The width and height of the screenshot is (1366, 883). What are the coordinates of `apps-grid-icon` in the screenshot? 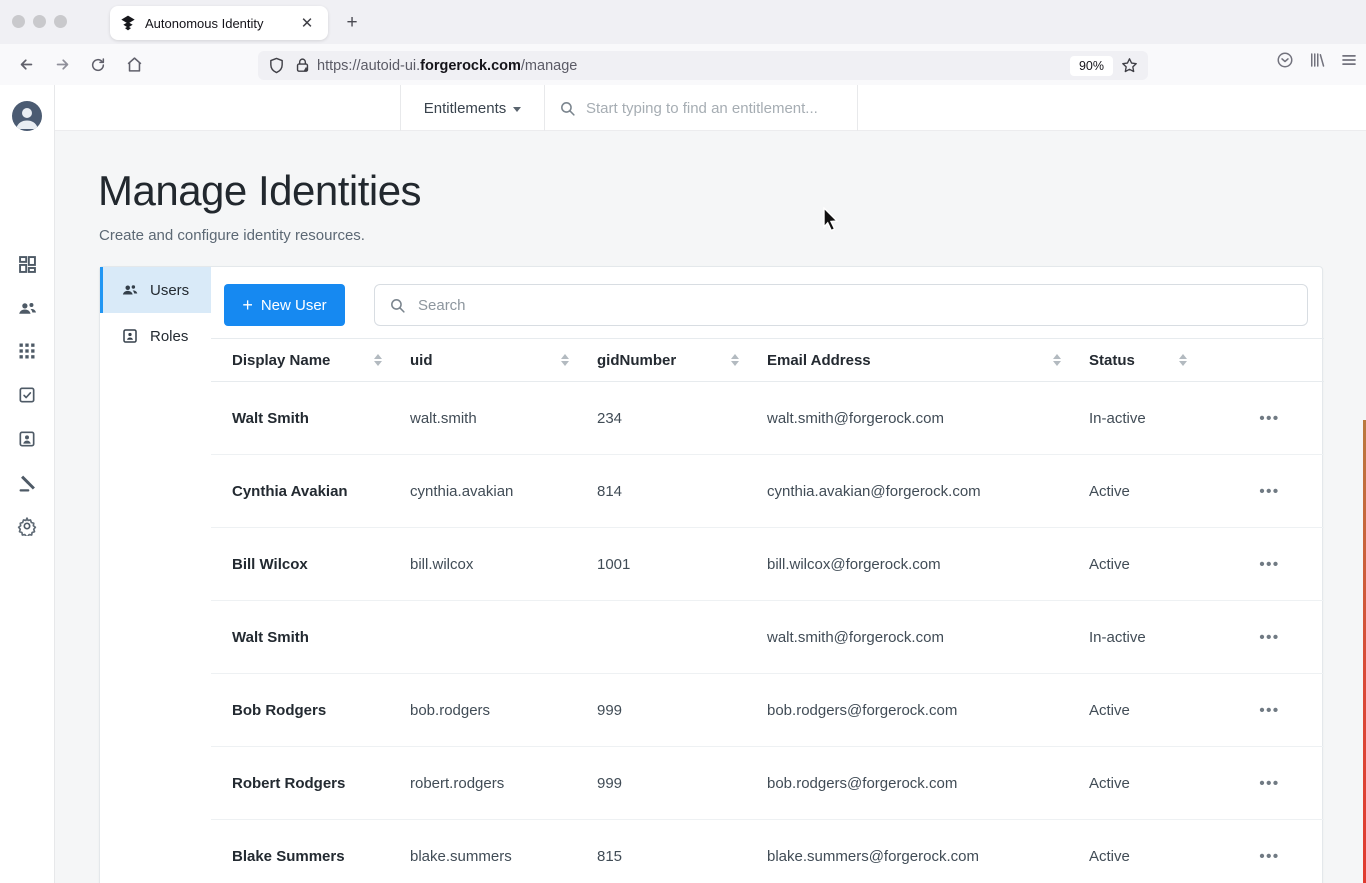 It's located at (27, 351).